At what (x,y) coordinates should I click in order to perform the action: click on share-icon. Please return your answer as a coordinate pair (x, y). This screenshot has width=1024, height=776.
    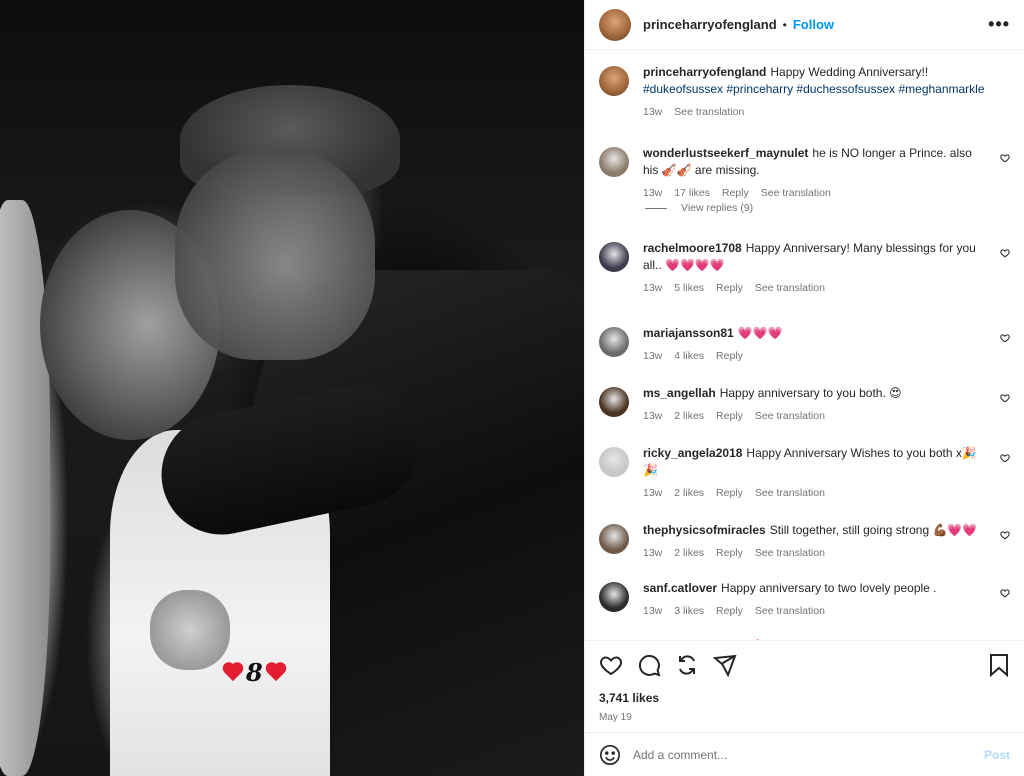
    Looking at the image, I should click on (725, 665).